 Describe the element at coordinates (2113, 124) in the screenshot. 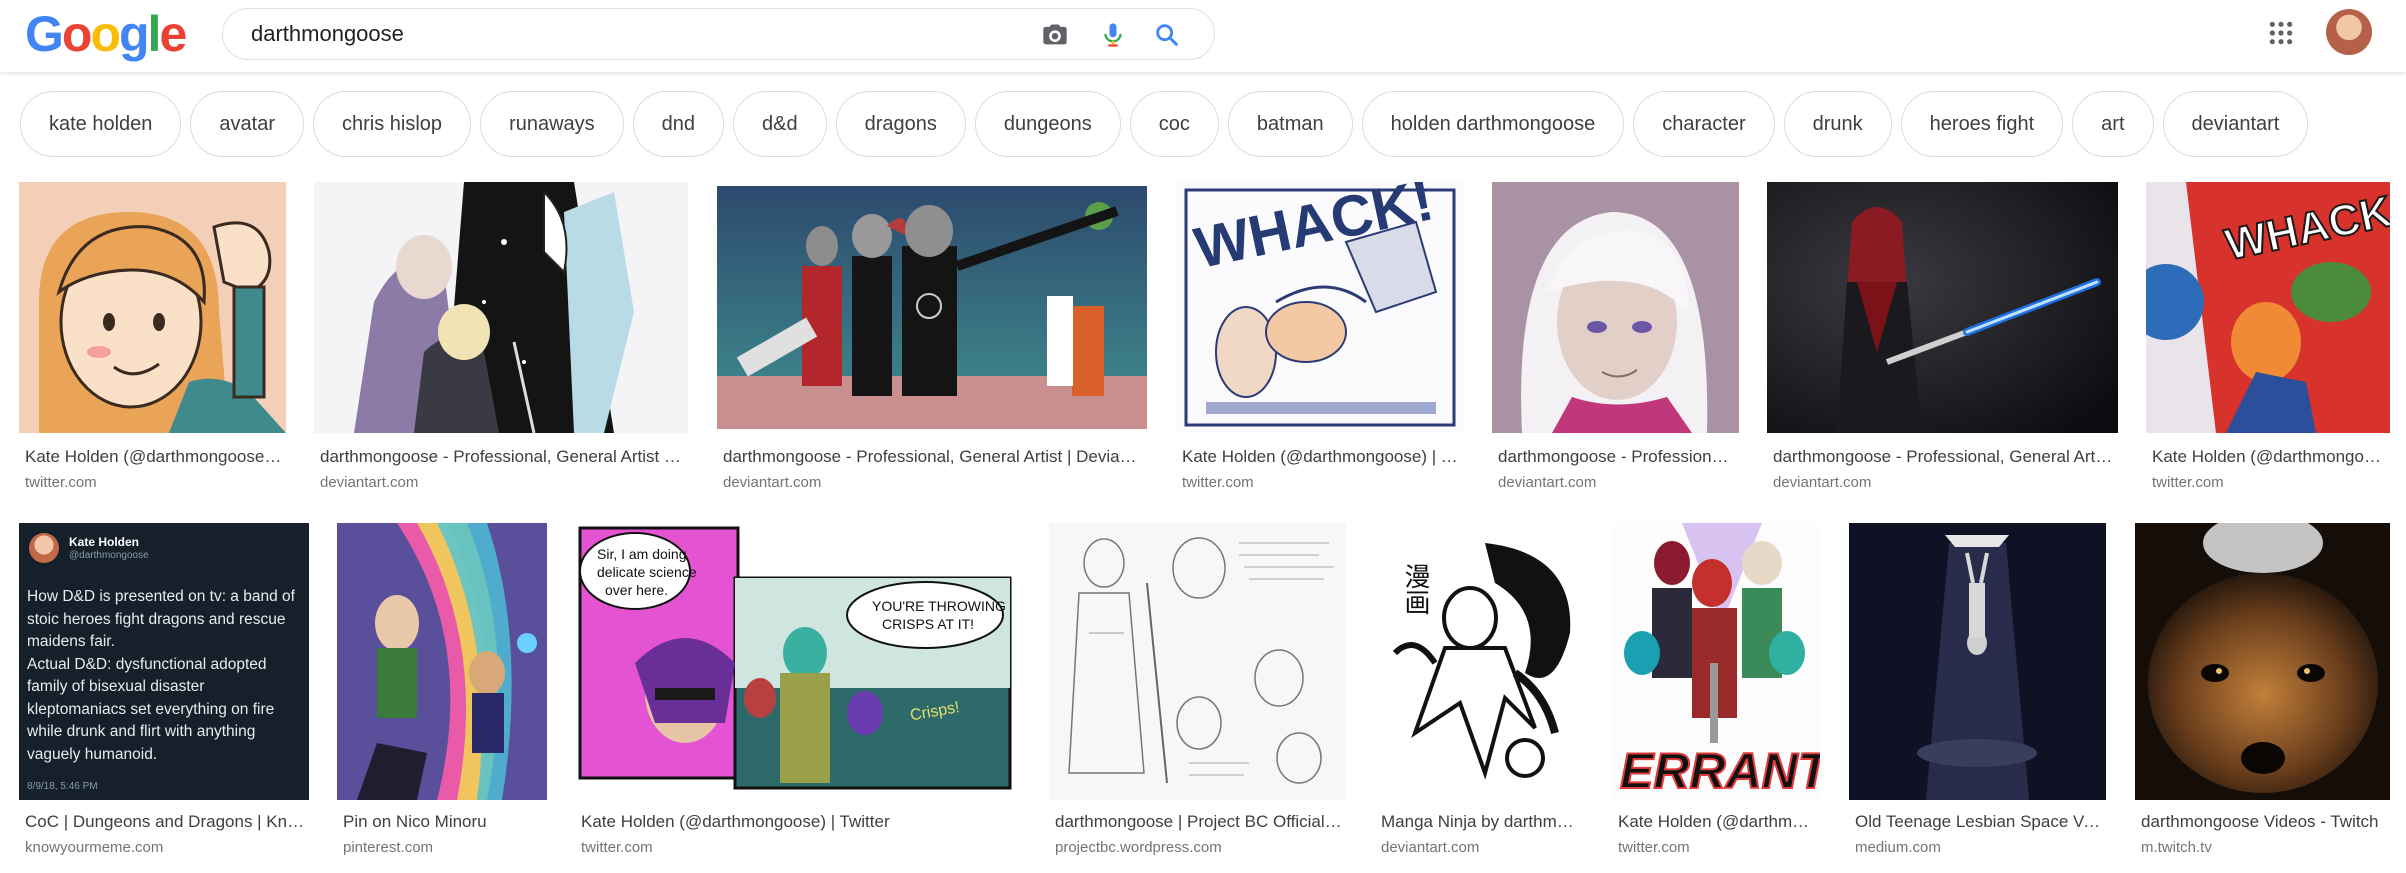

I see `chip-art: art` at that location.